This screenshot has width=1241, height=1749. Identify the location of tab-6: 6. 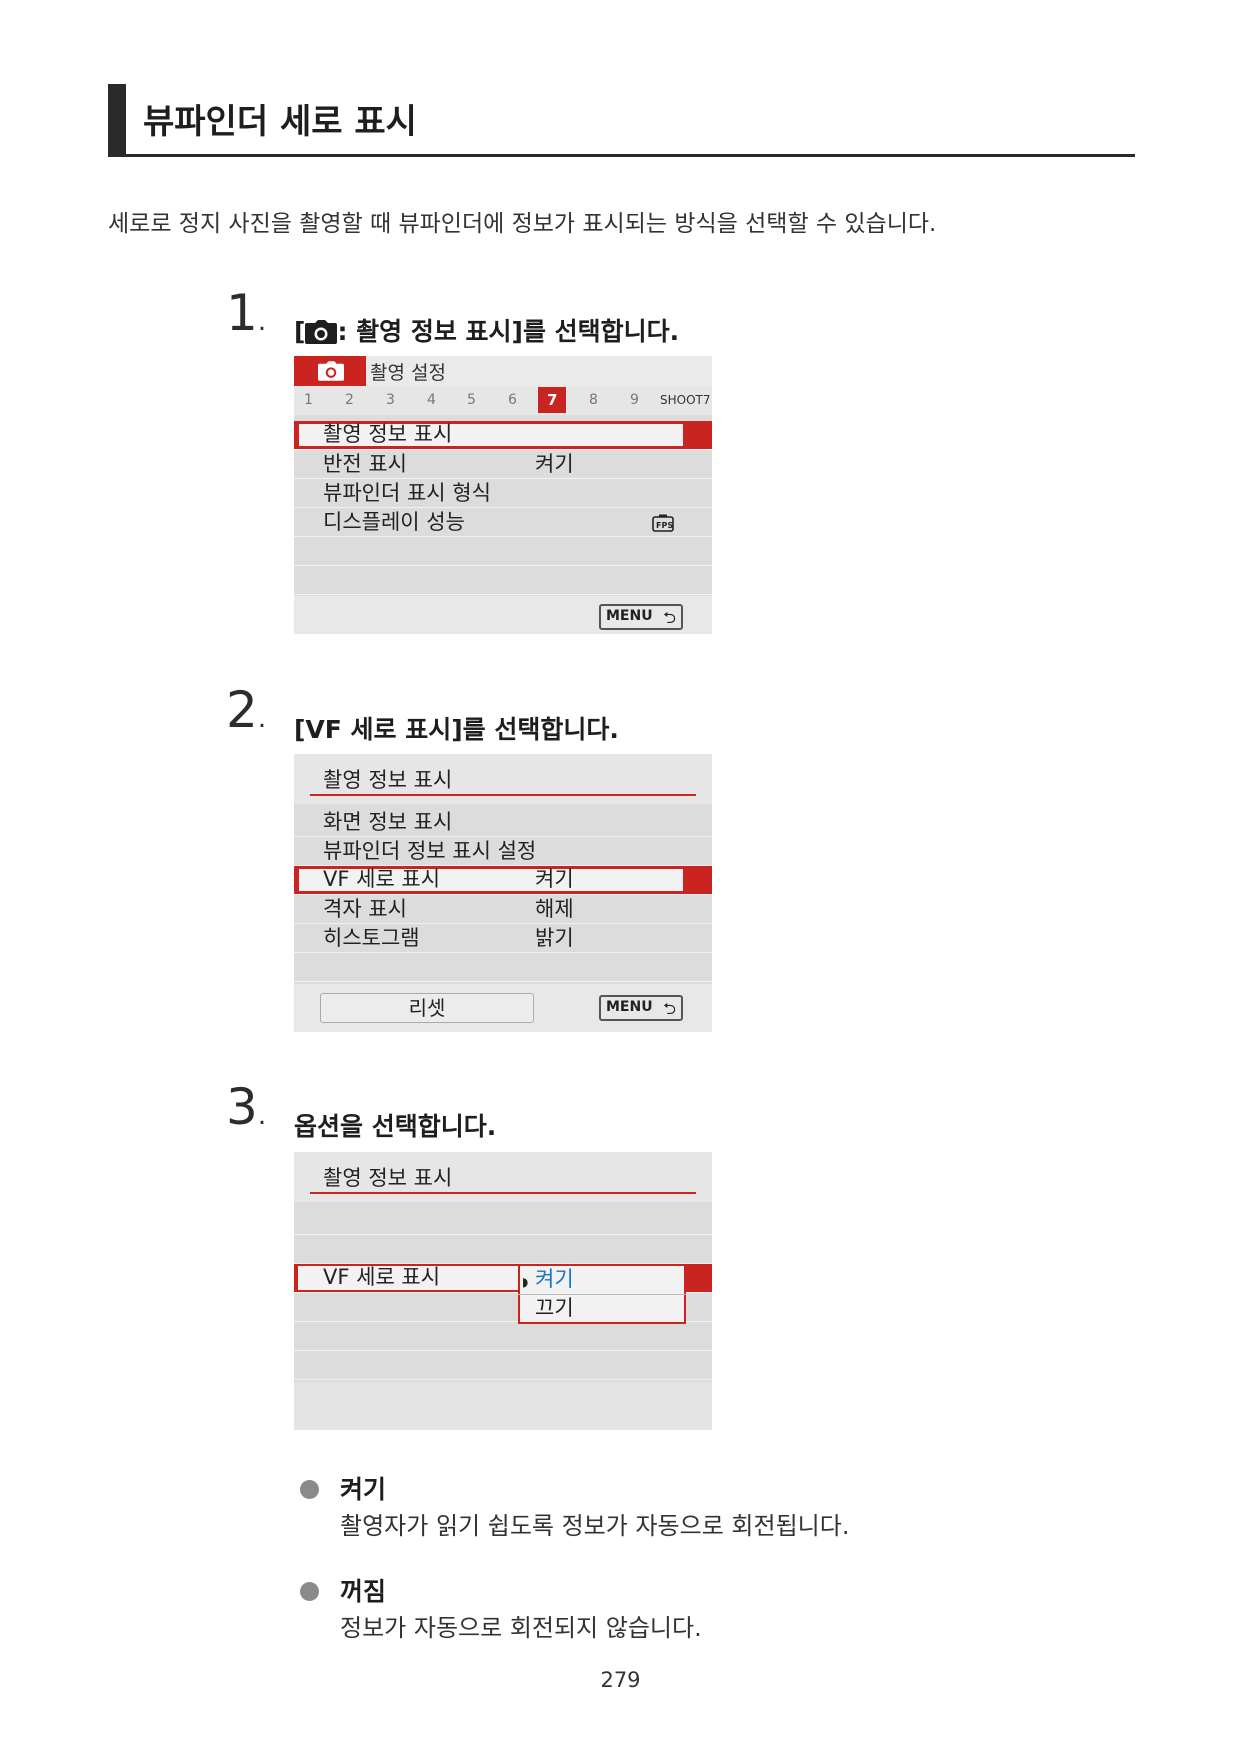
(512, 400).